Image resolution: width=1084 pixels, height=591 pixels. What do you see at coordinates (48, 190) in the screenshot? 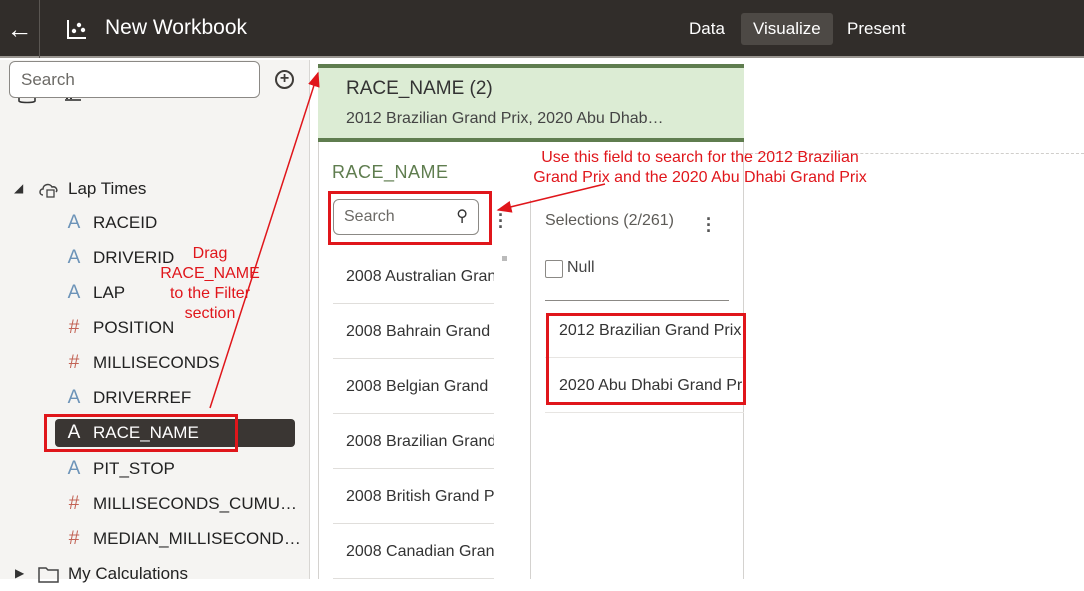
I see `cloud-dataset-icon` at bounding box center [48, 190].